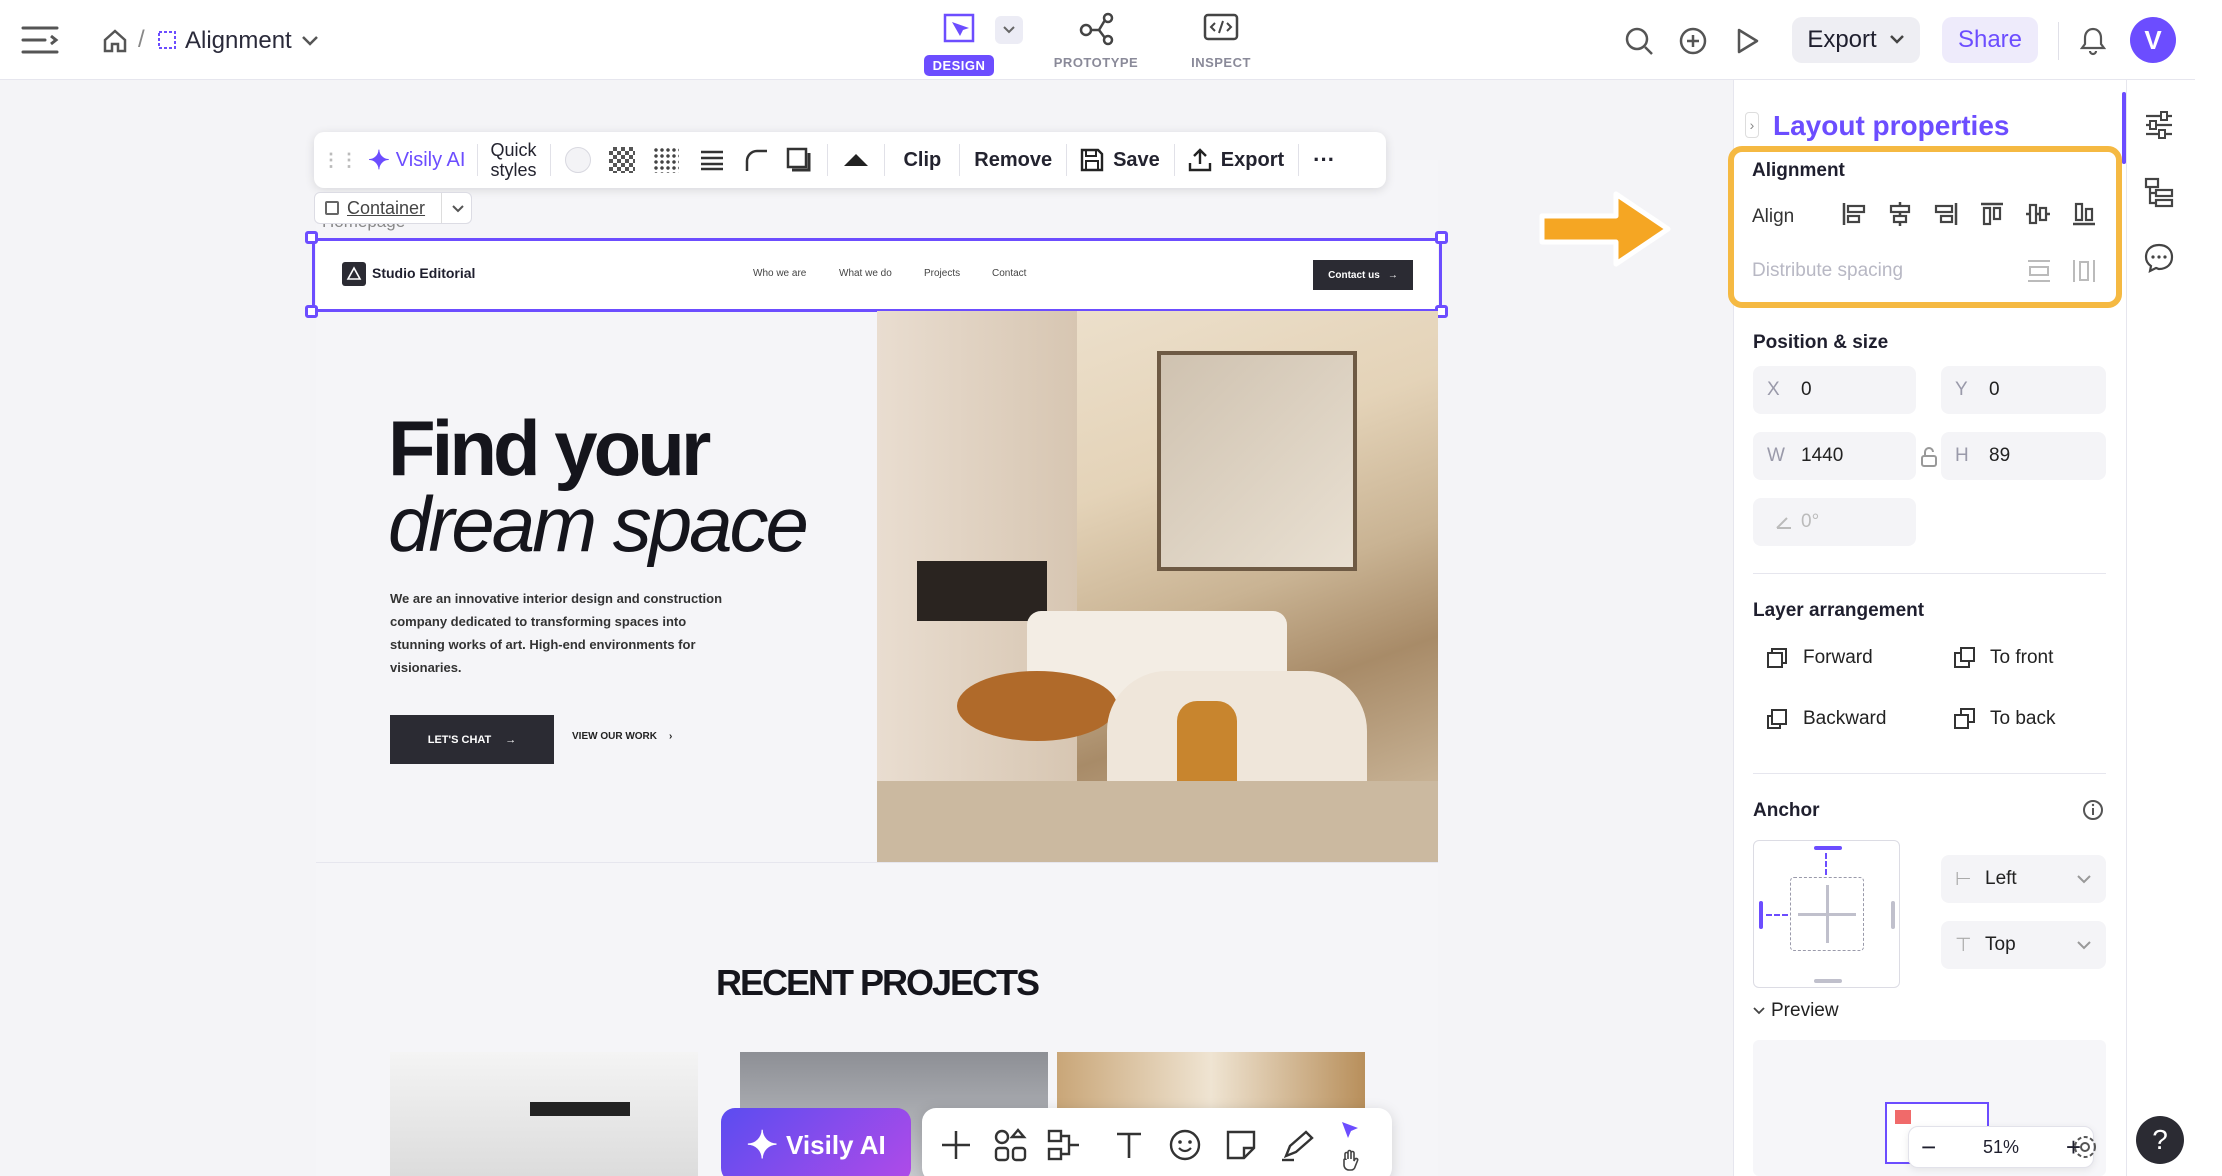  I want to click on avatar: V, so click(2153, 40).